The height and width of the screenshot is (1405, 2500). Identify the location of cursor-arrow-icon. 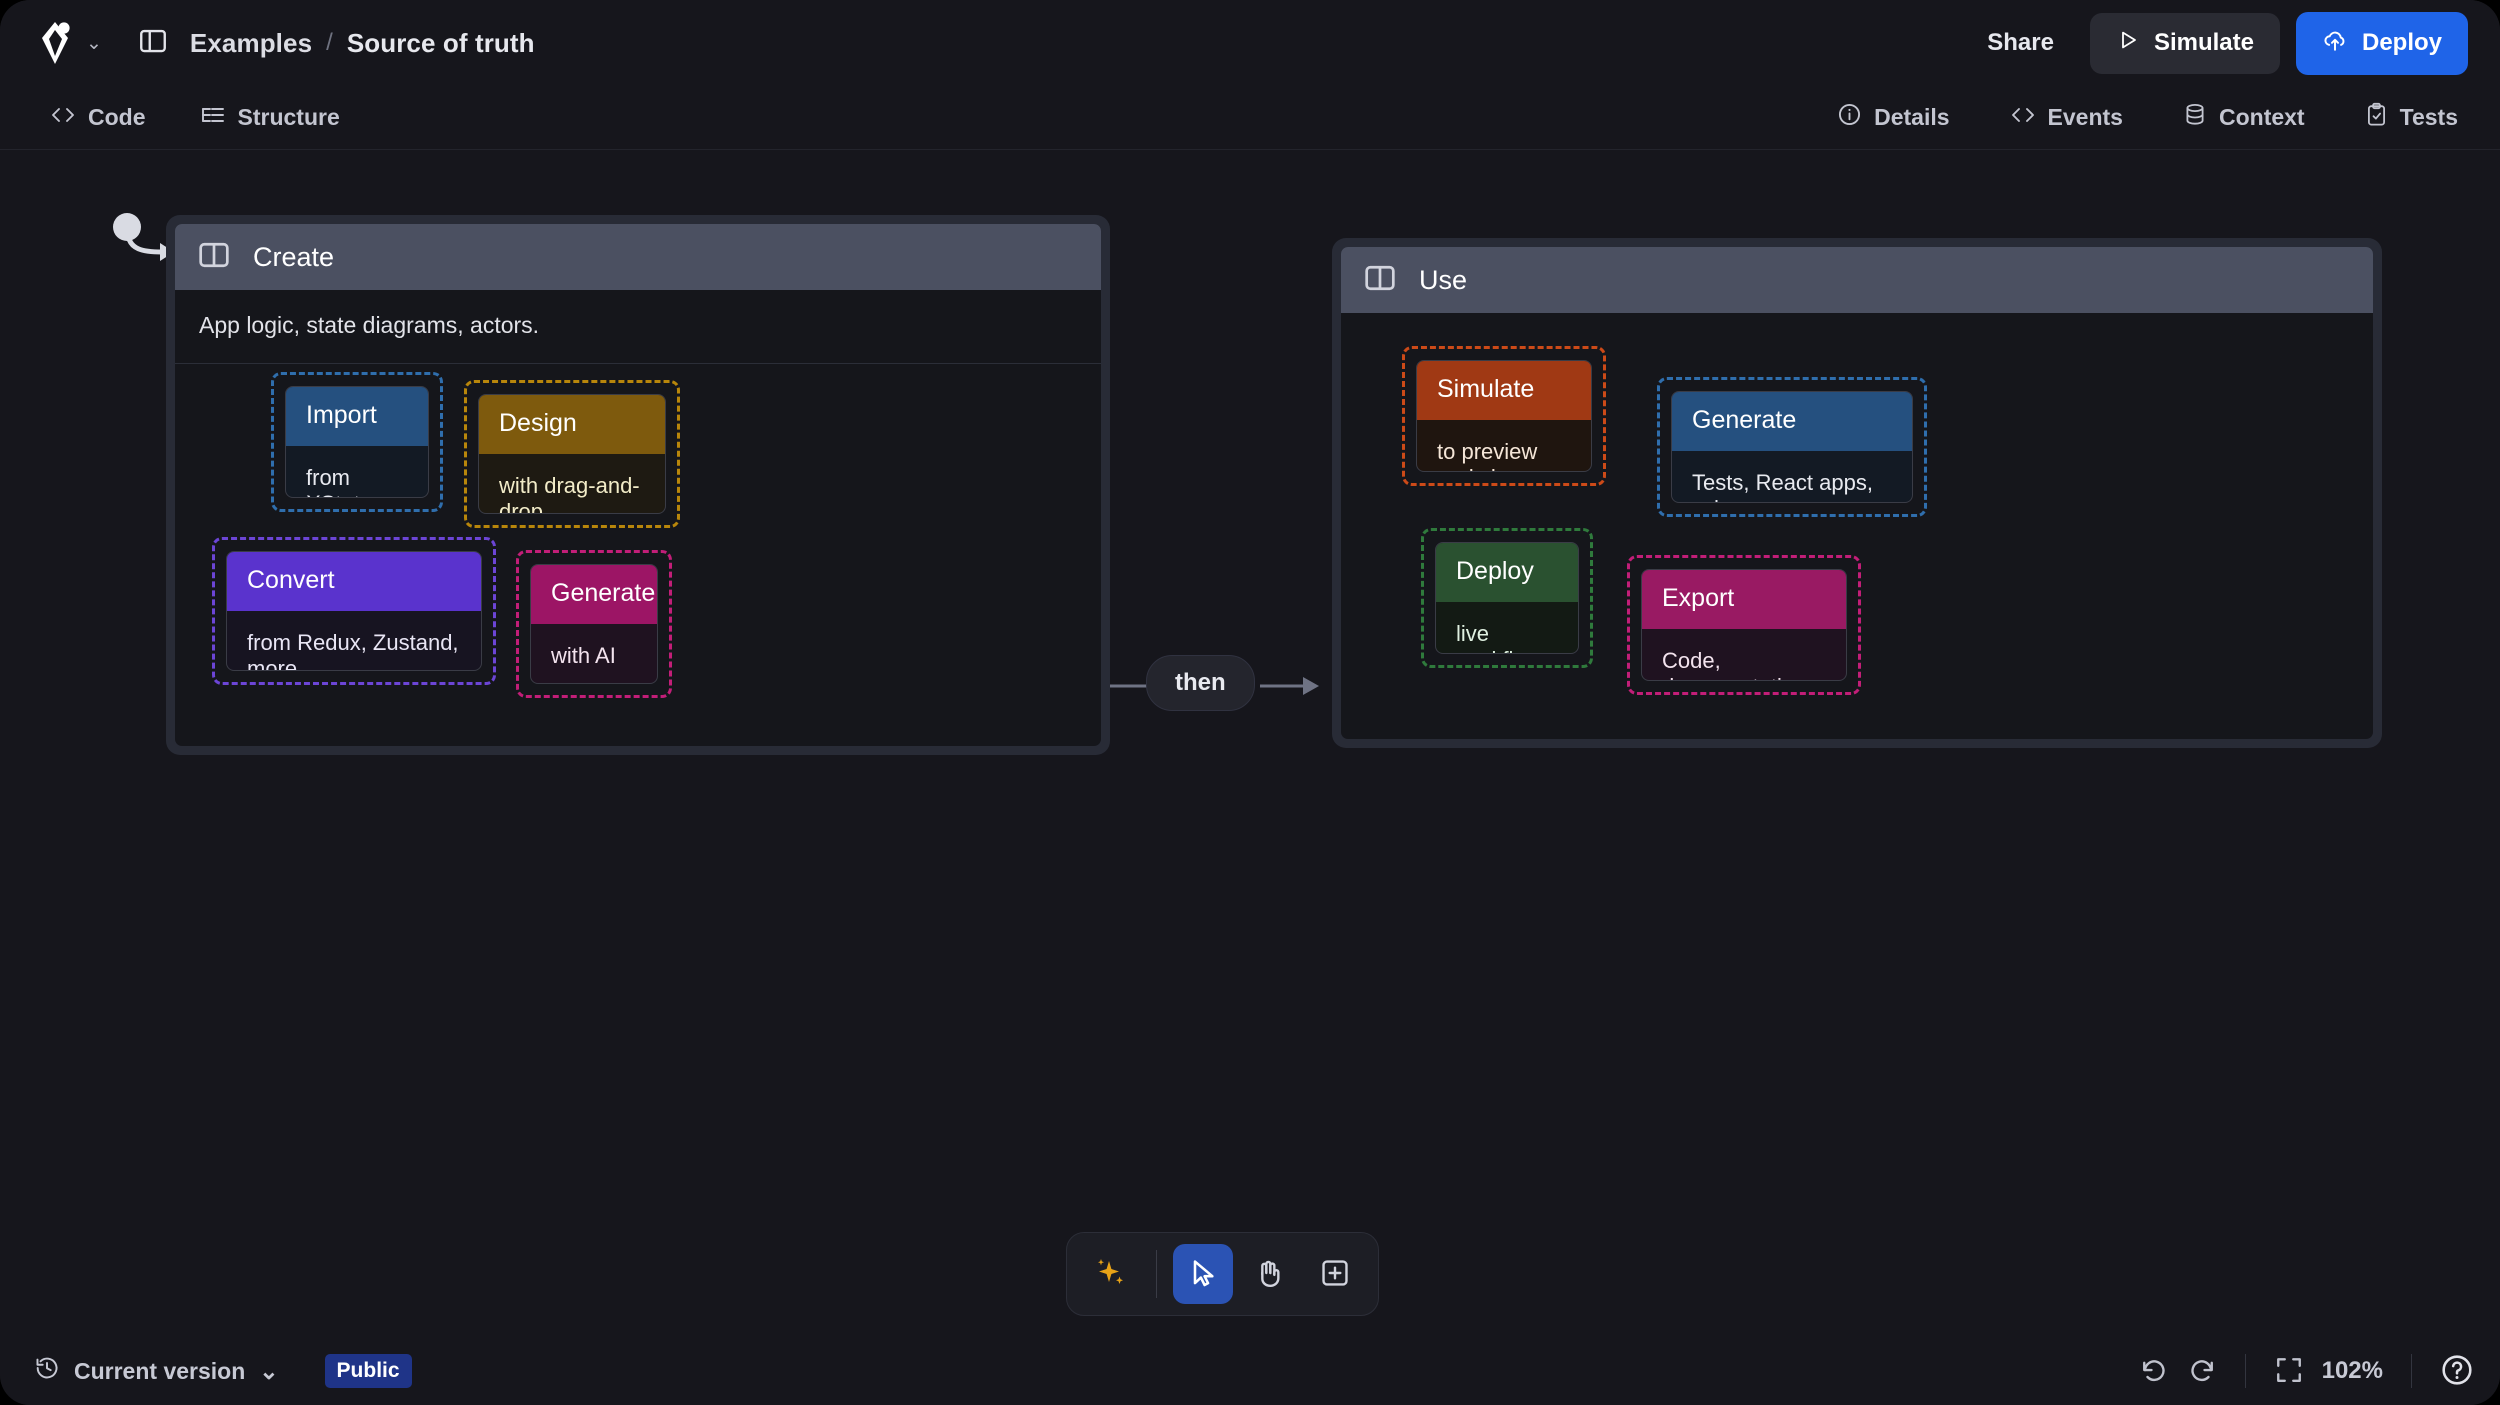
(1203, 1274).